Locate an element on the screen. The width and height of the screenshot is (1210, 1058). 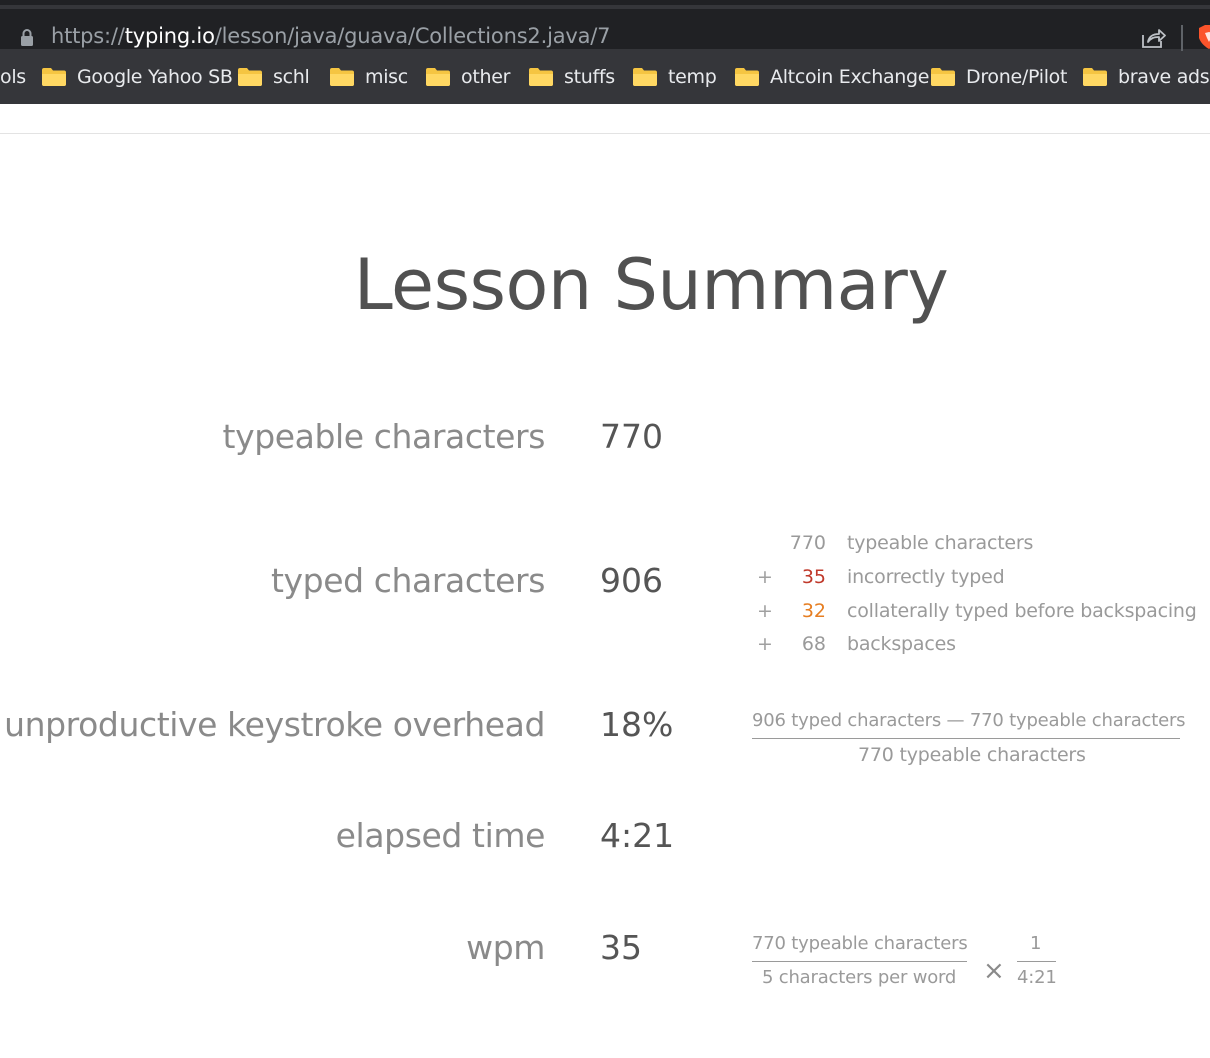
typed-characters-value: 906 is located at coordinates (631, 580).